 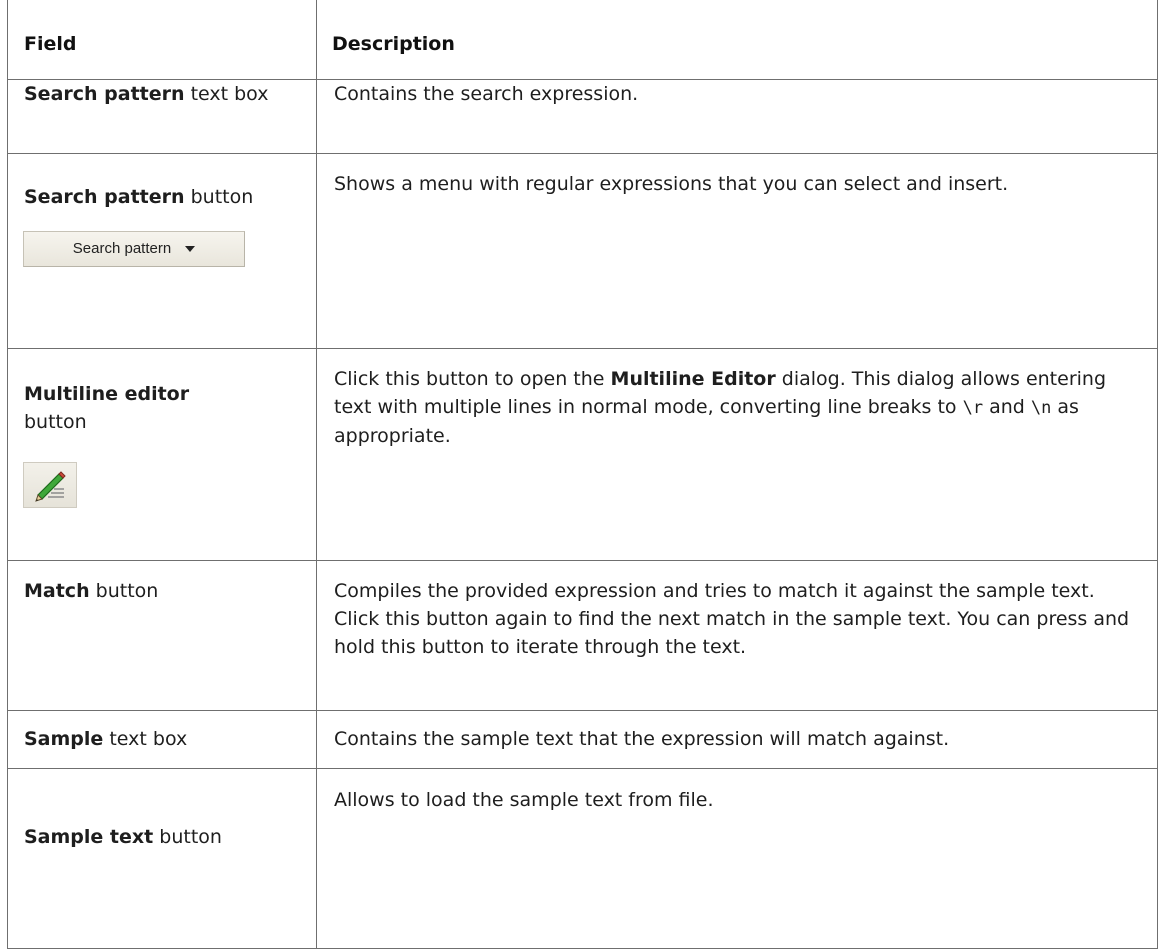 I want to click on header-field: Field, so click(x=162, y=40).